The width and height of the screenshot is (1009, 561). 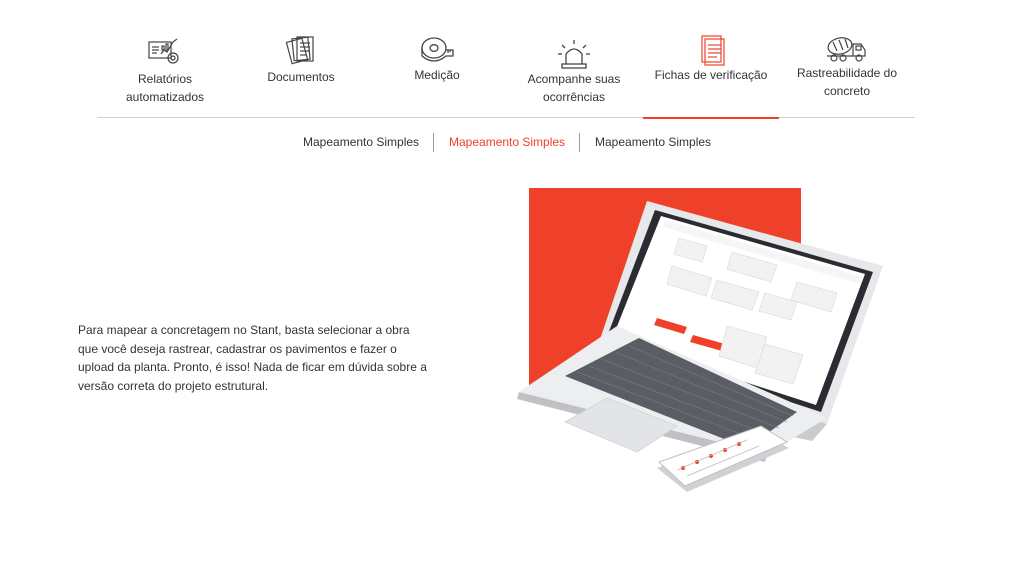 What do you see at coordinates (653, 142) in the screenshot?
I see `subtab-mapeamento-simples-3: Mapeamento Simples` at bounding box center [653, 142].